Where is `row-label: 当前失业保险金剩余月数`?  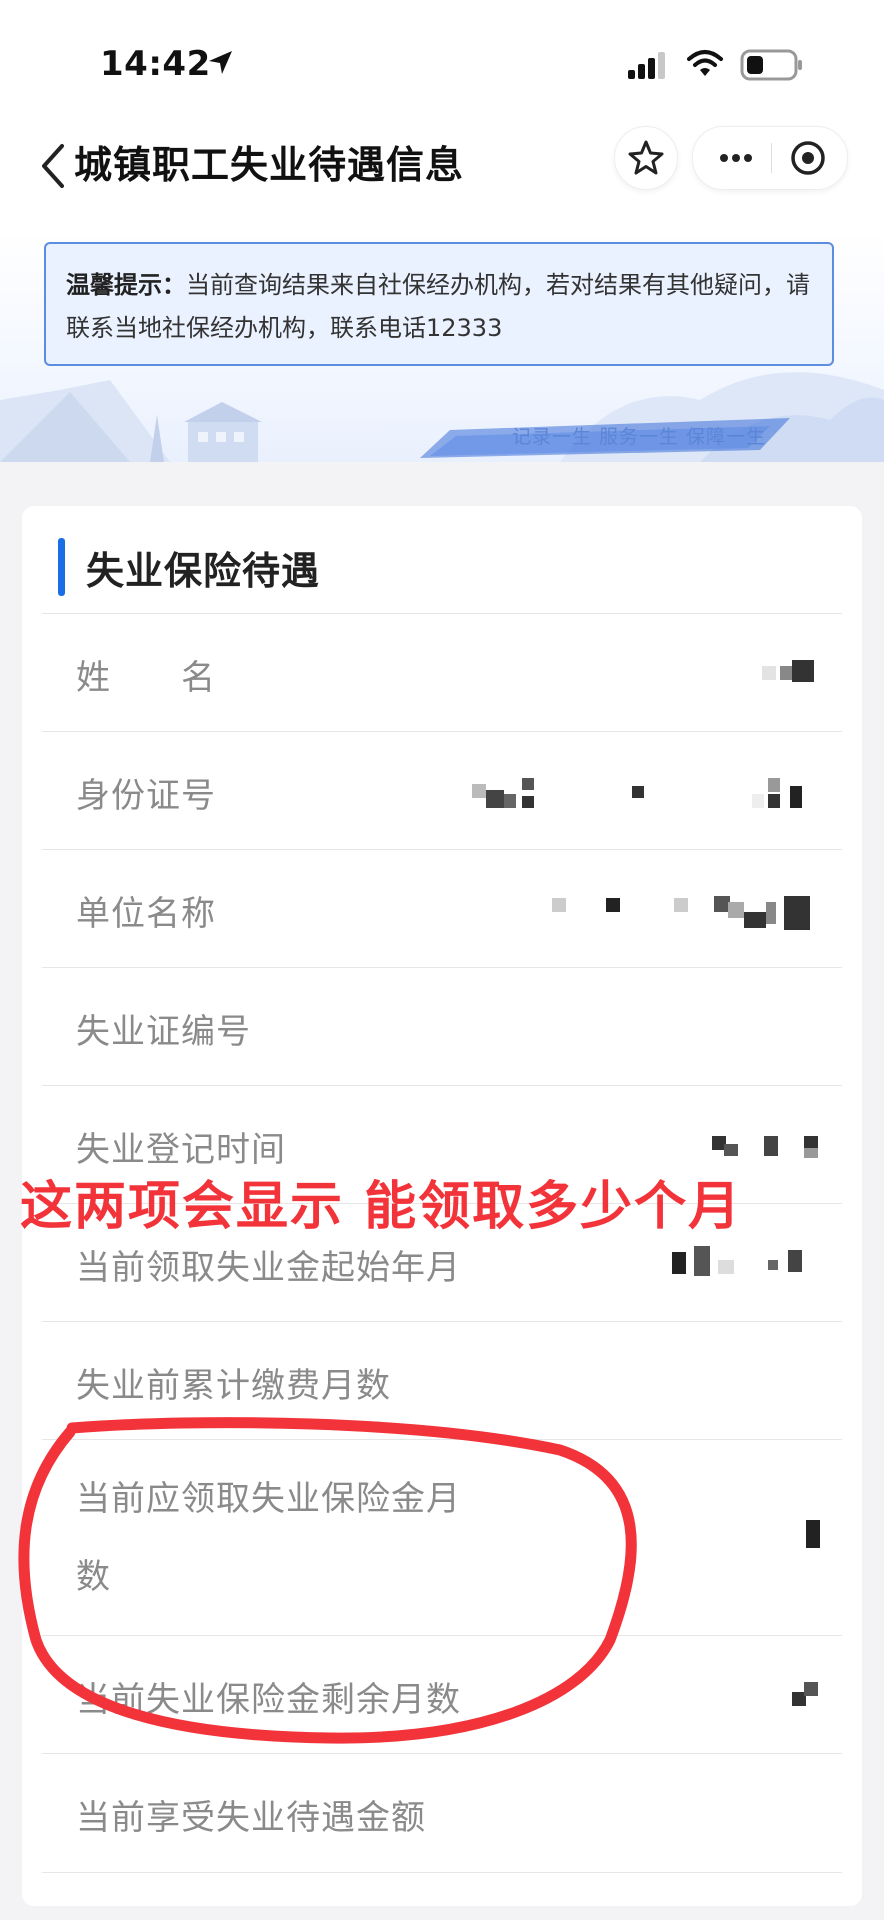 row-label: 当前失业保险金剩余月数 is located at coordinates (268, 1700).